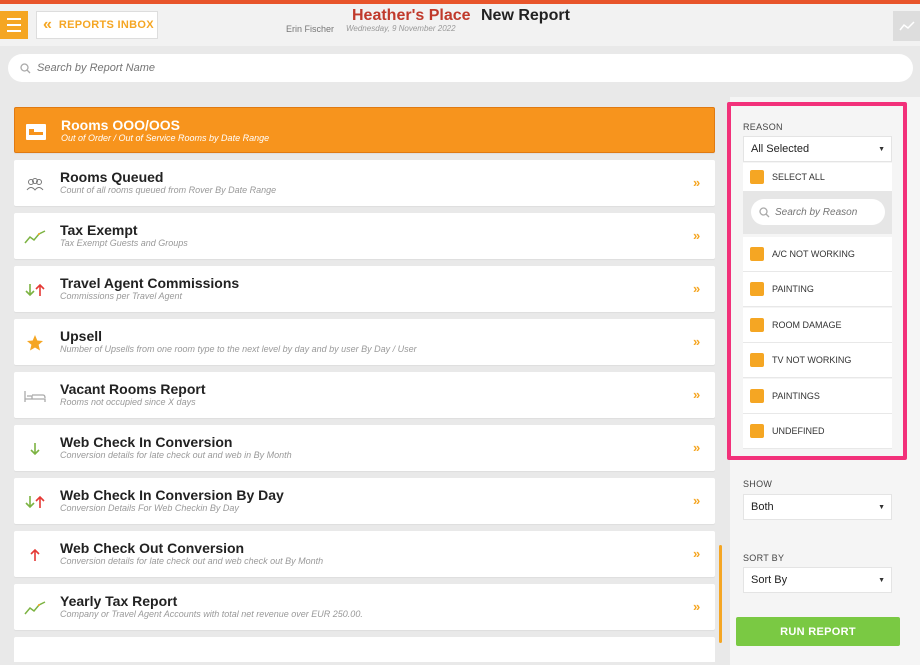  I want to click on up-arrow-icon, so click(35, 555).